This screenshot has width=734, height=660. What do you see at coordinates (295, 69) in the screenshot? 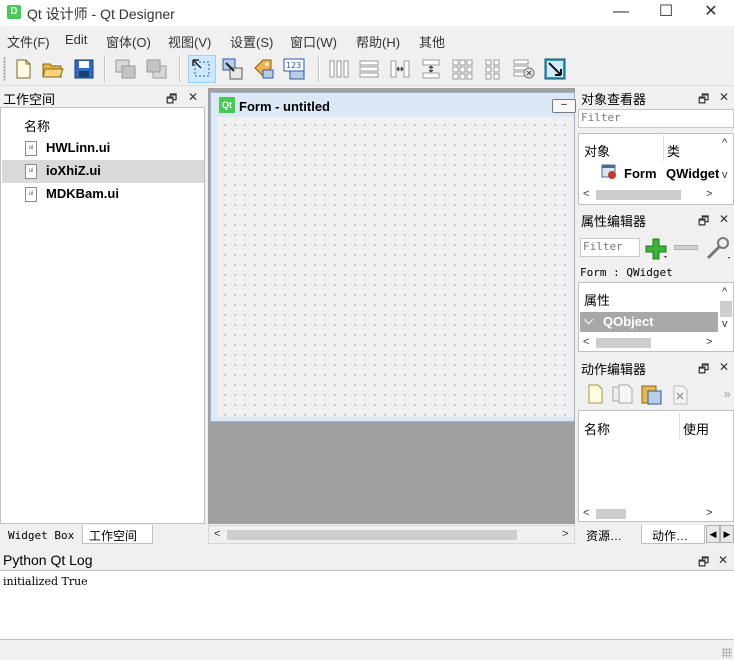
I see `edit-tab-order-button: 123` at bounding box center [295, 69].